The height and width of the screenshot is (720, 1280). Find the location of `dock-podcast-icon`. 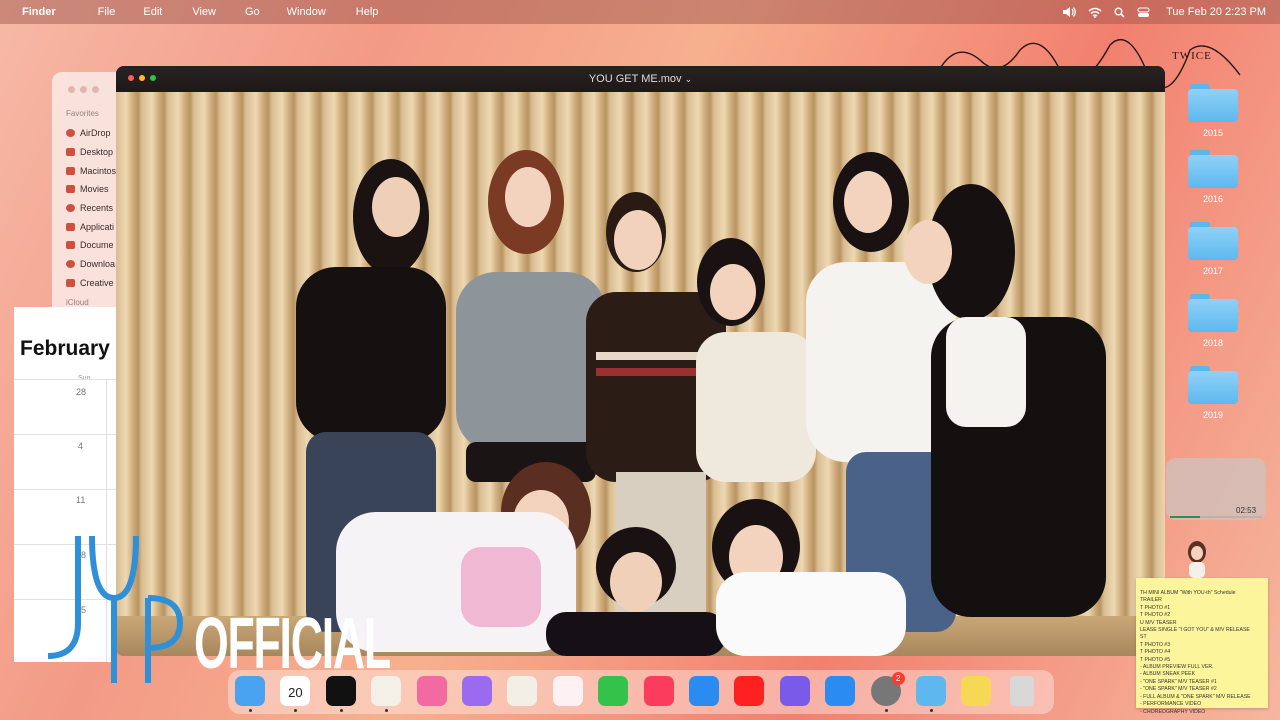

dock-podcast-icon is located at coordinates (794, 691).